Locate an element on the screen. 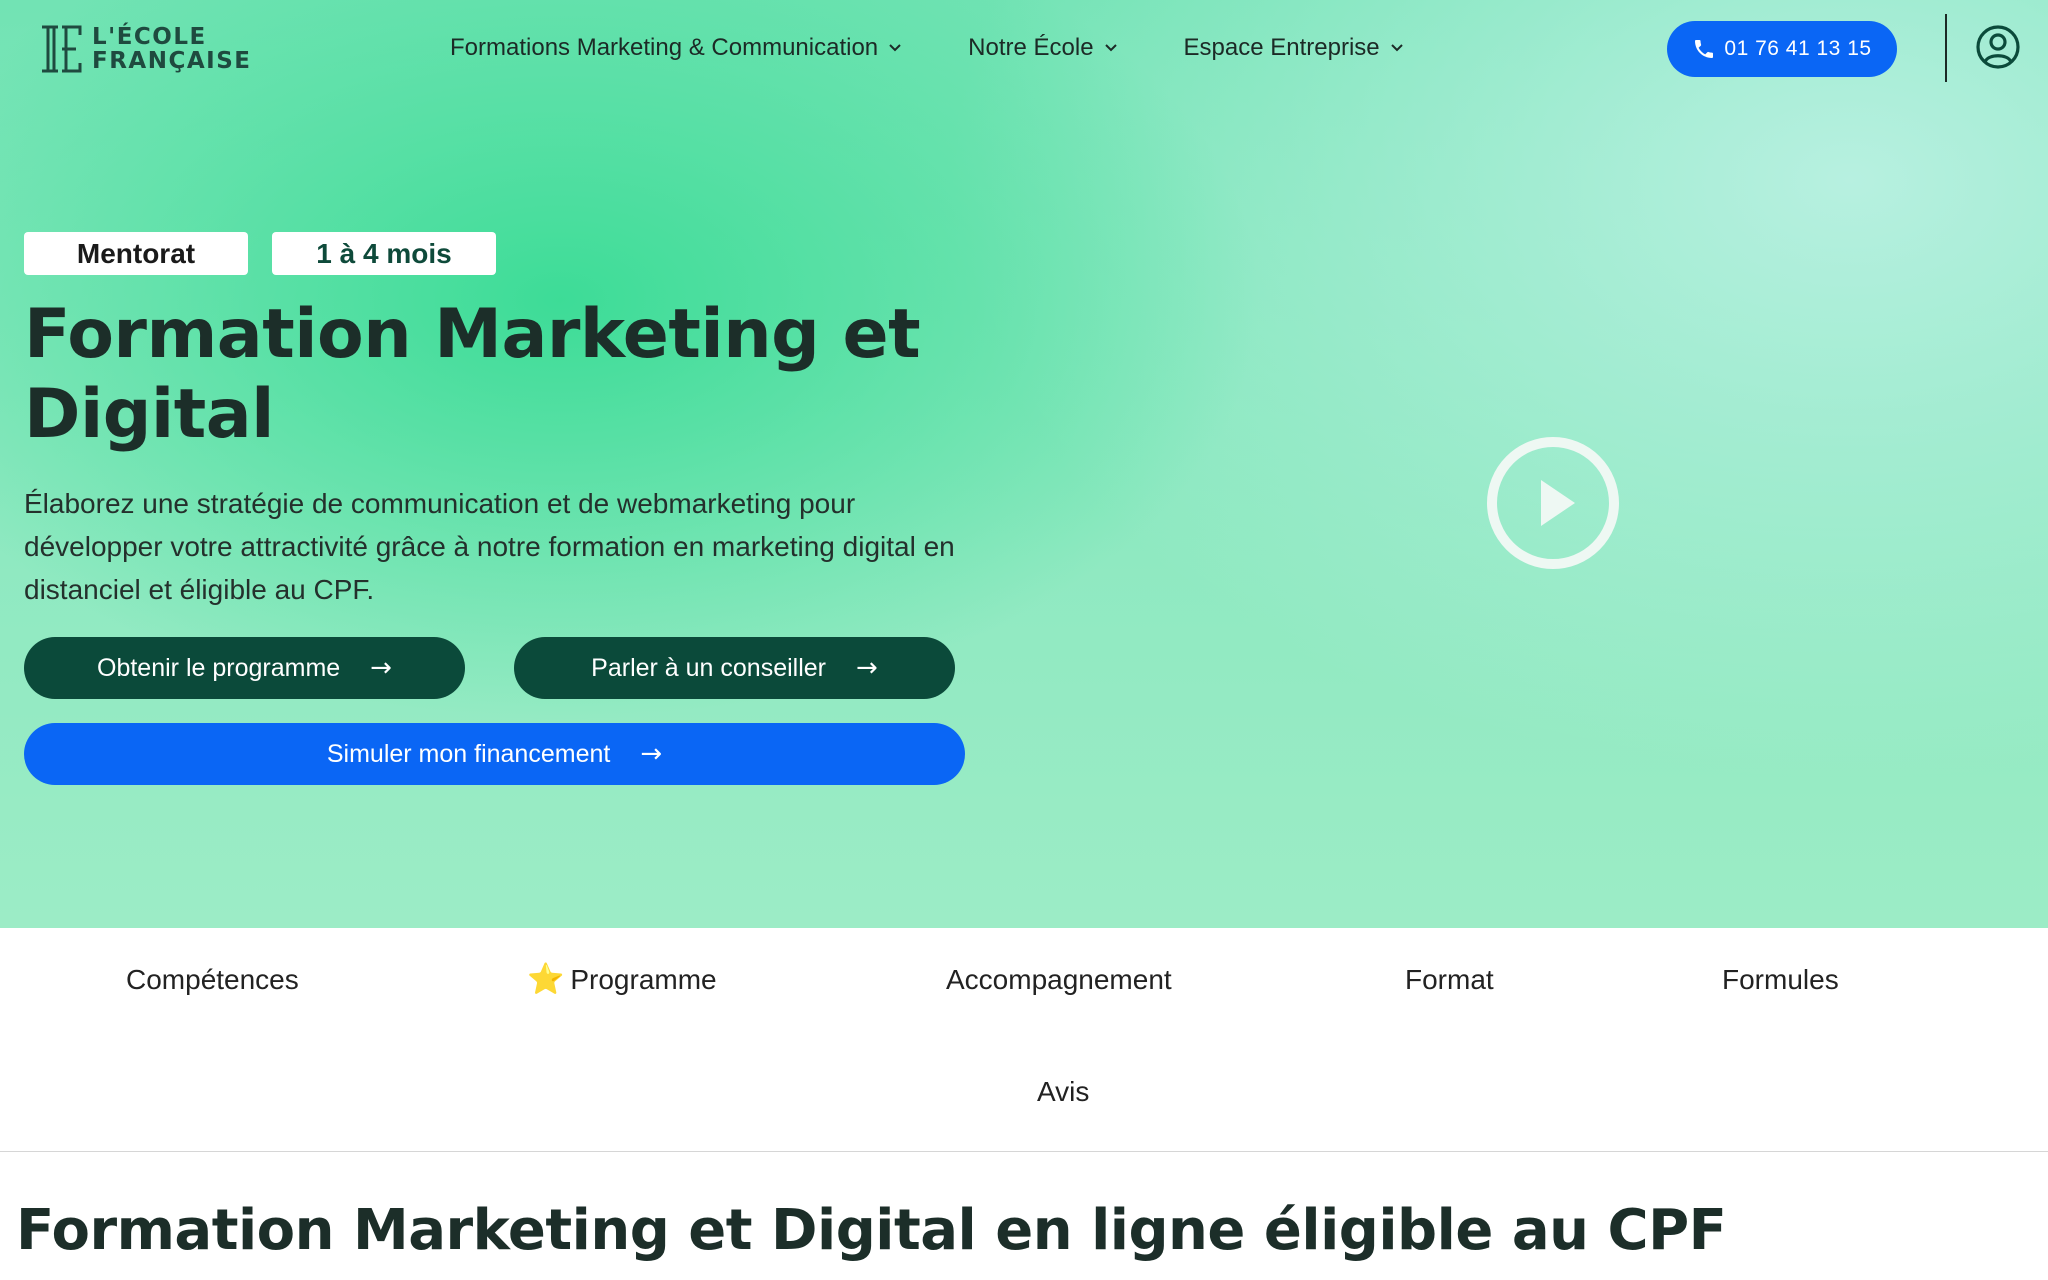 The width and height of the screenshot is (2048, 1280). tab-accompagnement-label: Accompagnement is located at coordinates (1059, 979).